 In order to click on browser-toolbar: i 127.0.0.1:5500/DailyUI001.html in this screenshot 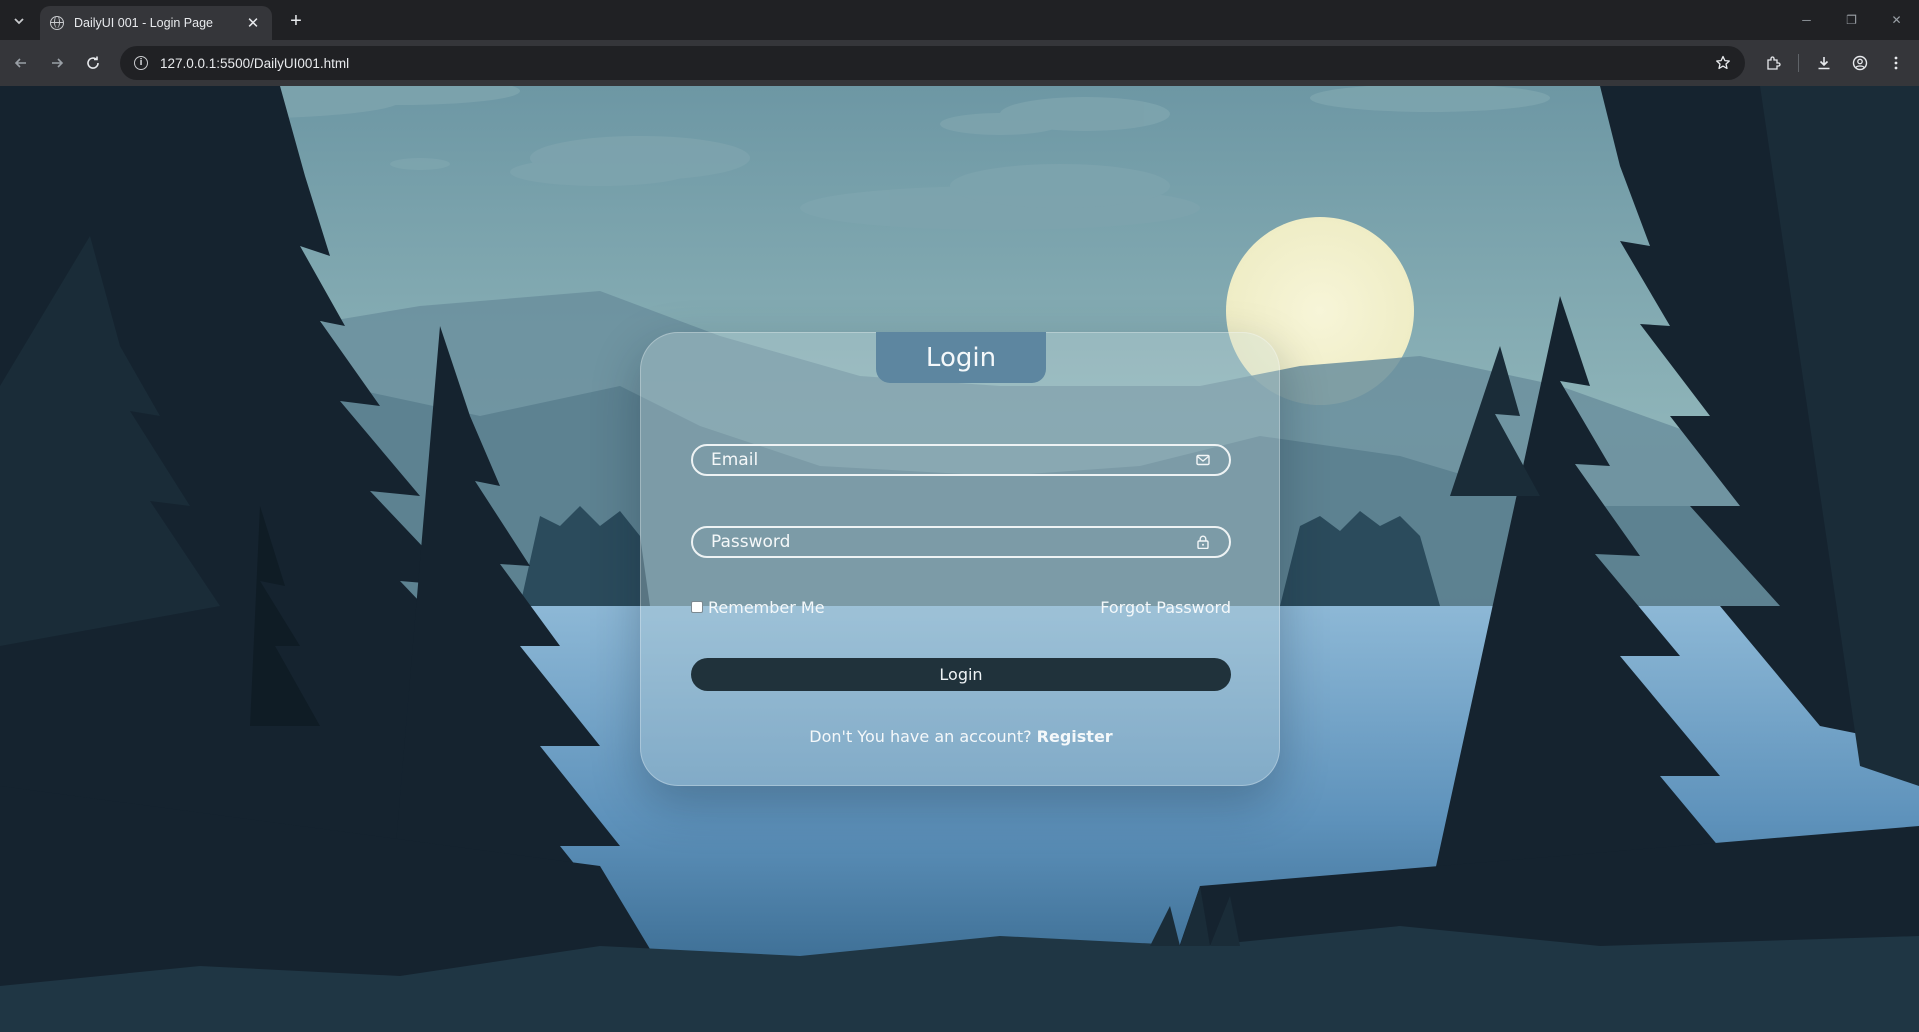, I will do `click(959, 63)`.